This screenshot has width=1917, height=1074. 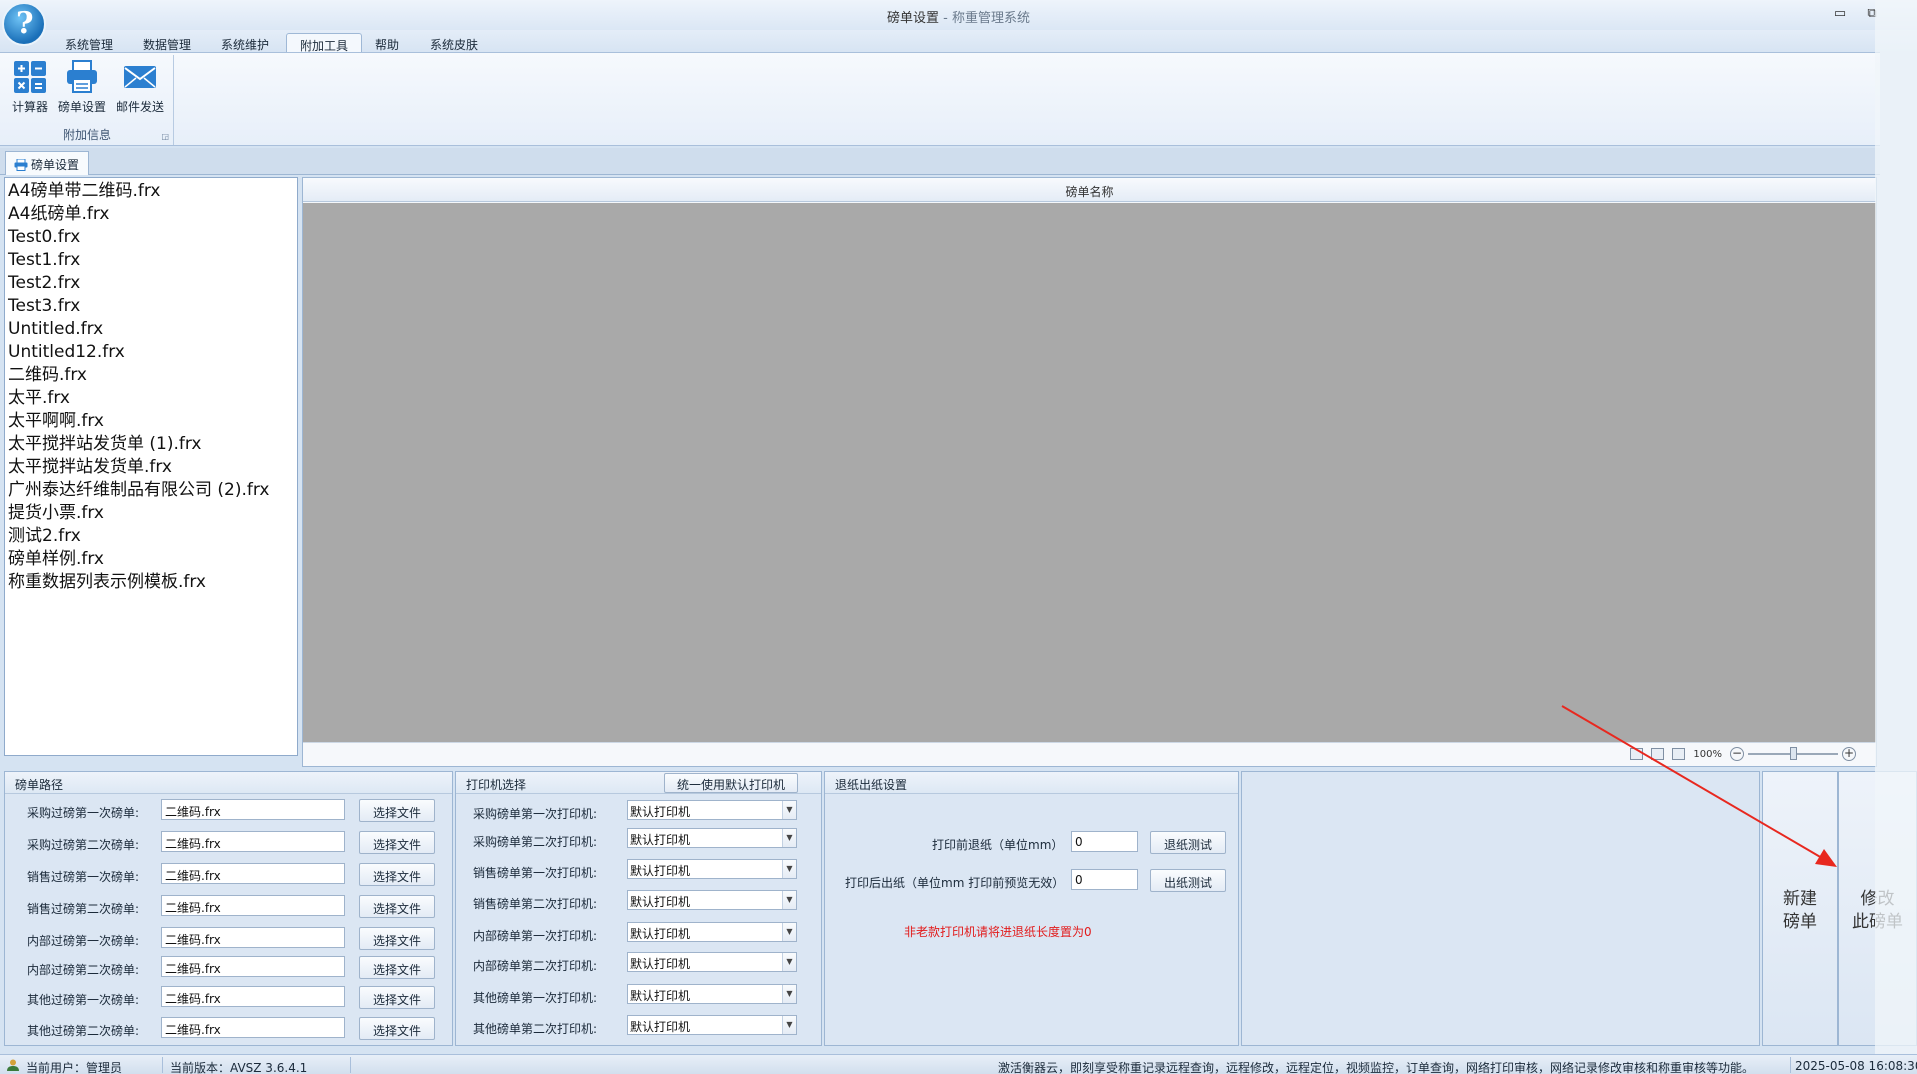 I want to click on doc-tab-ticket-settings: 磅单设置, so click(x=47, y=163).